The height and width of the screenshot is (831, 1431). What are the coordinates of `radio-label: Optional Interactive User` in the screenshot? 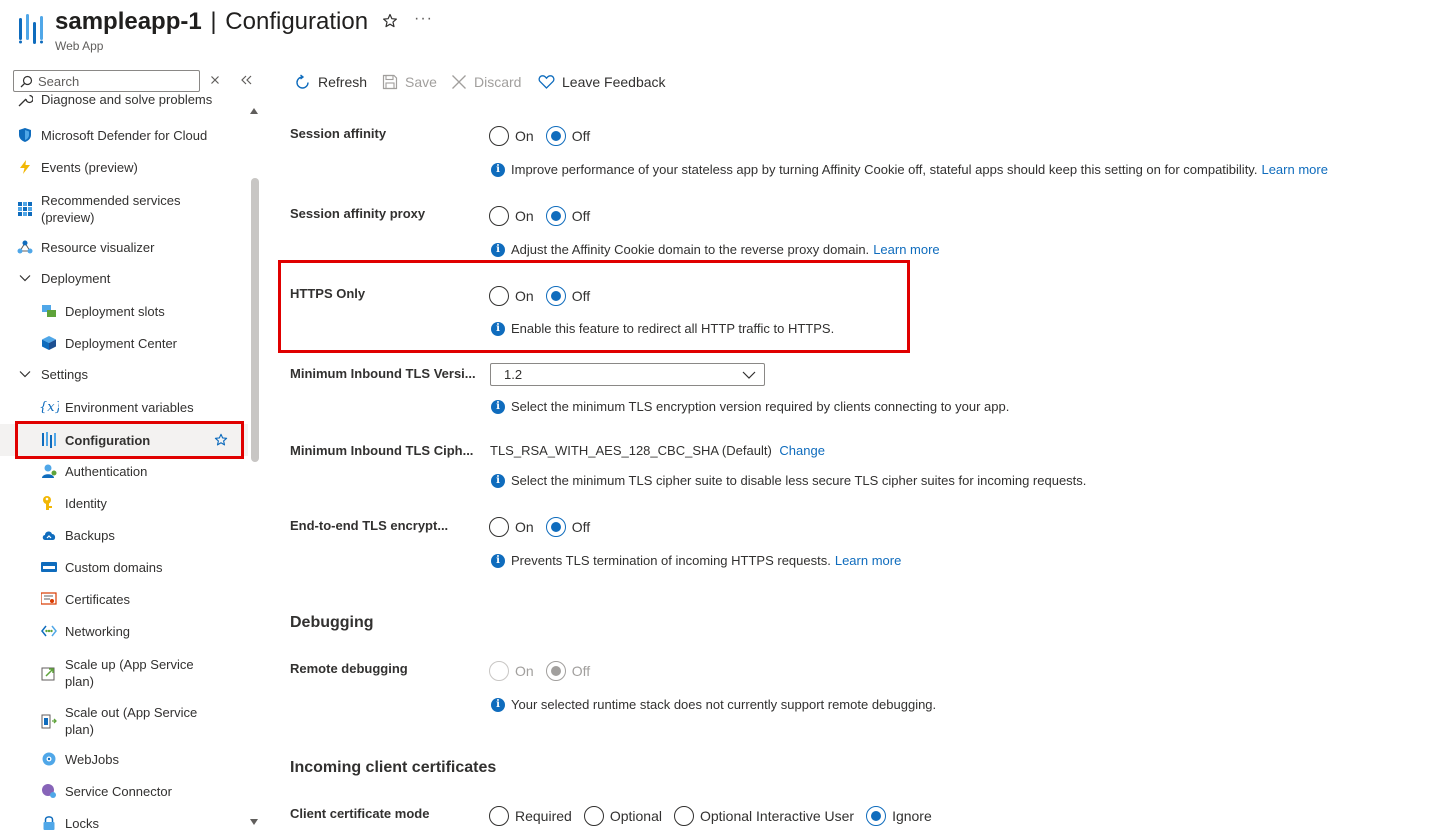 It's located at (777, 816).